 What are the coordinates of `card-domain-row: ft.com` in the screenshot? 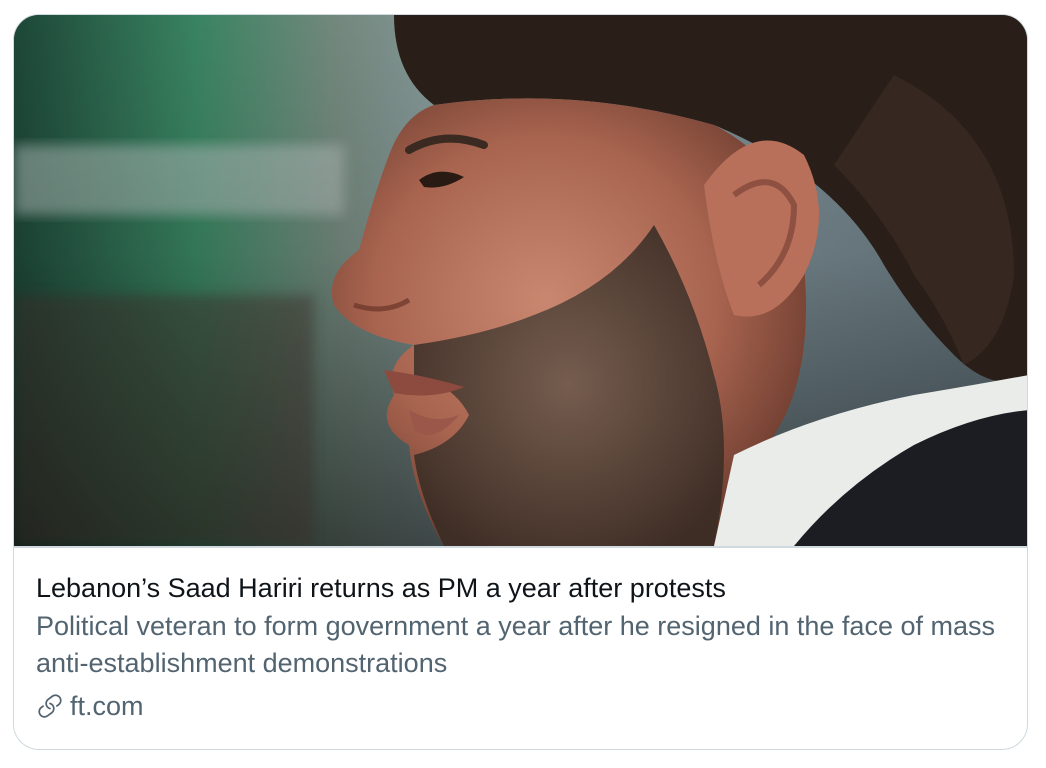 It's located at (520, 706).